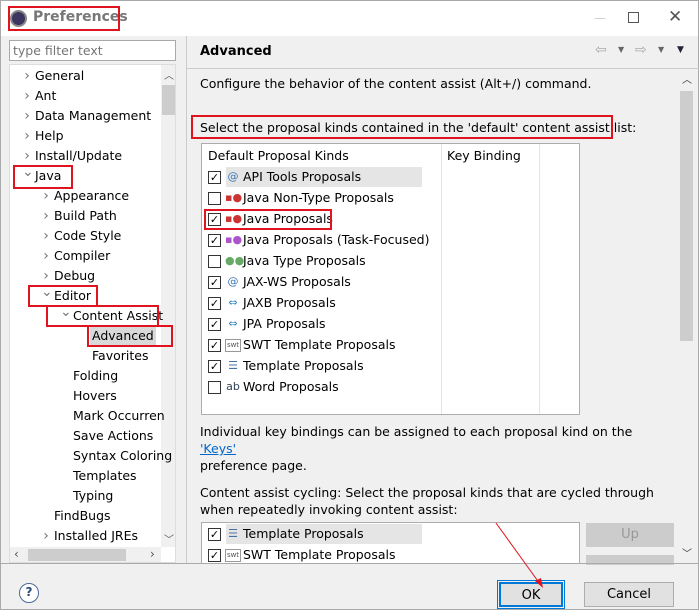  Describe the element at coordinates (253, 465) in the screenshot. I see `keys-text-after: preference page.` at that location.